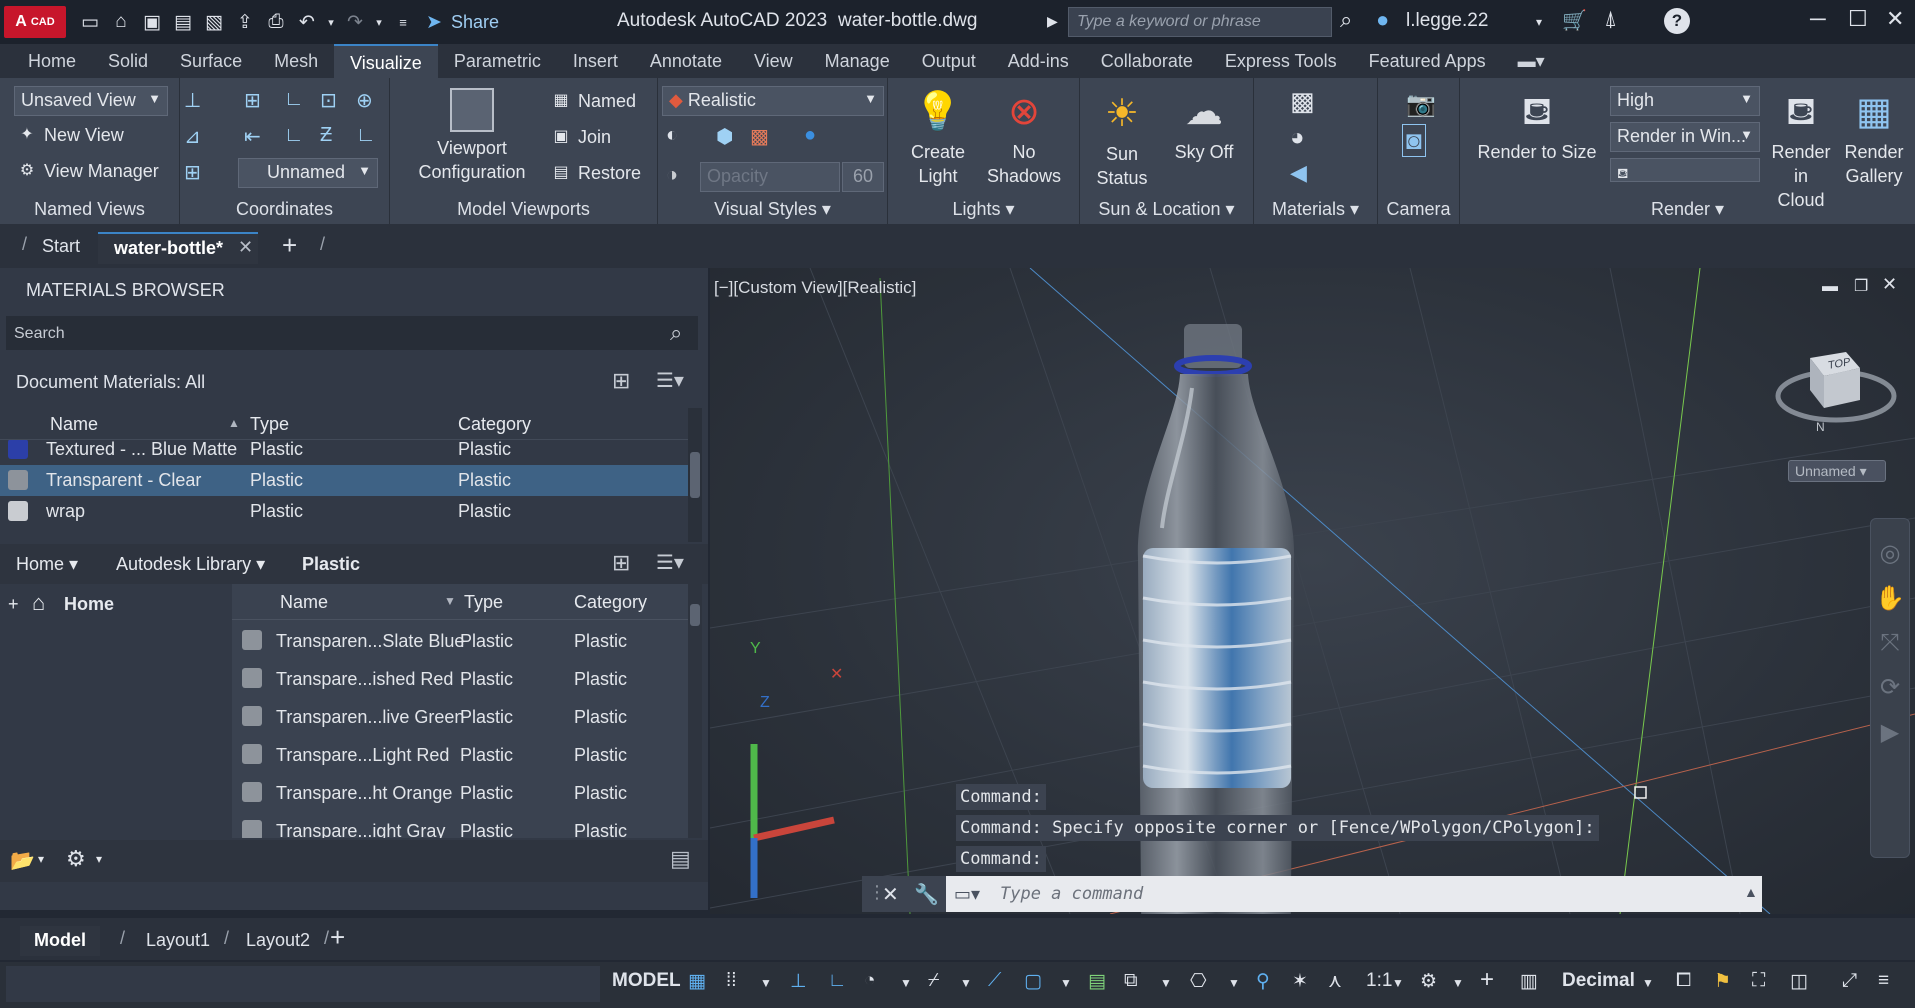 This screenshot has height=1008, width=1915. I want to click on undo-icon: ↶, so click(307, 22).